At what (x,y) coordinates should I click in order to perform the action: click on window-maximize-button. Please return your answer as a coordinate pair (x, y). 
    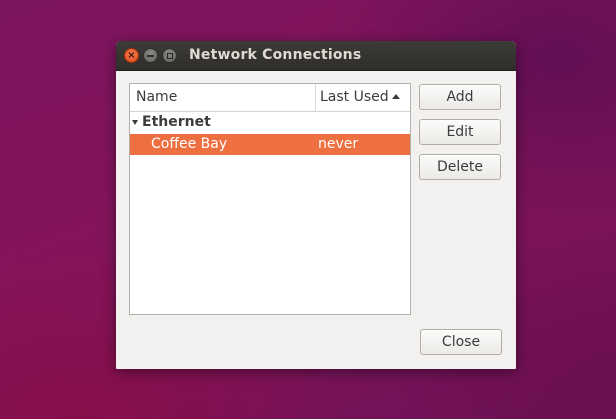
    Looking at the image, I should click on (169, 55).